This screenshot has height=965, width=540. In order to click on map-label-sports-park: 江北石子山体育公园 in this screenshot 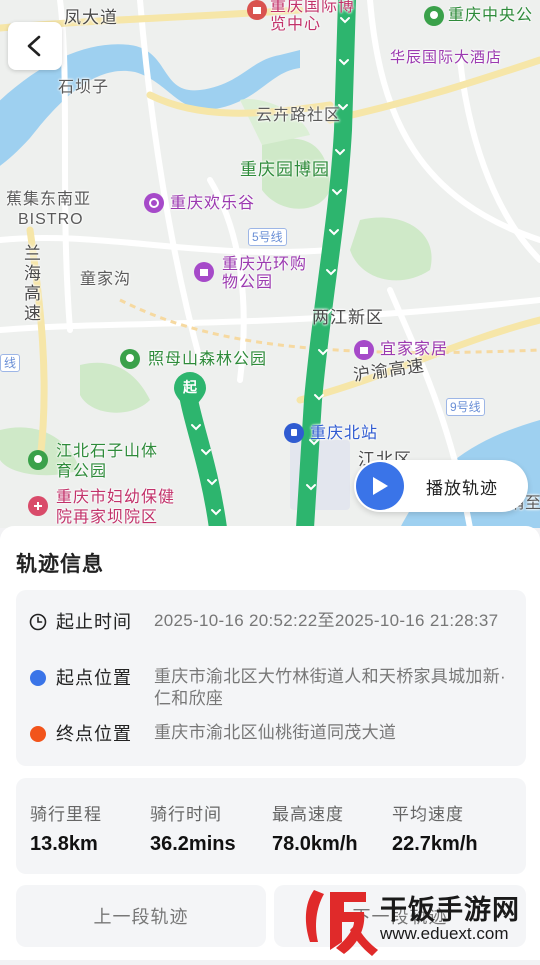, I will do `click(107, 461)`.